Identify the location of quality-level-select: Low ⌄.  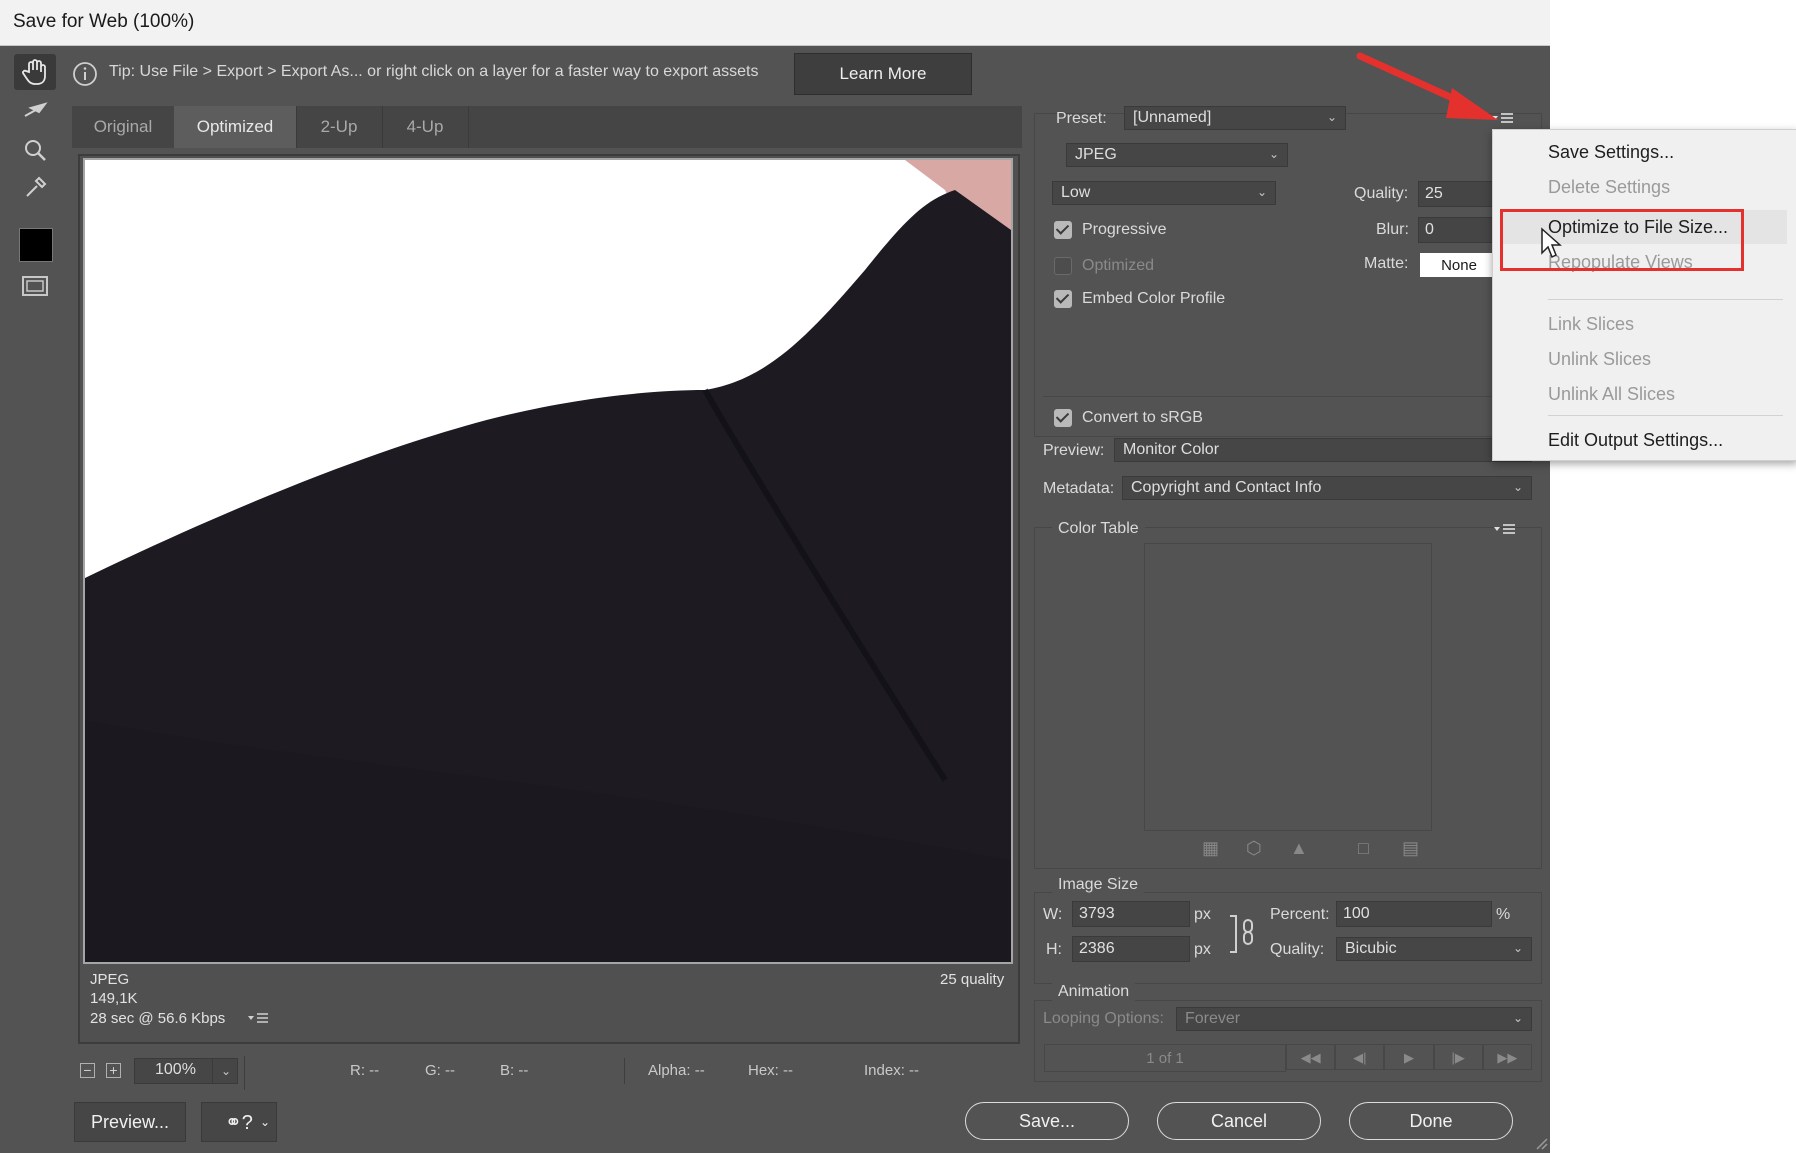
(1164, 193).